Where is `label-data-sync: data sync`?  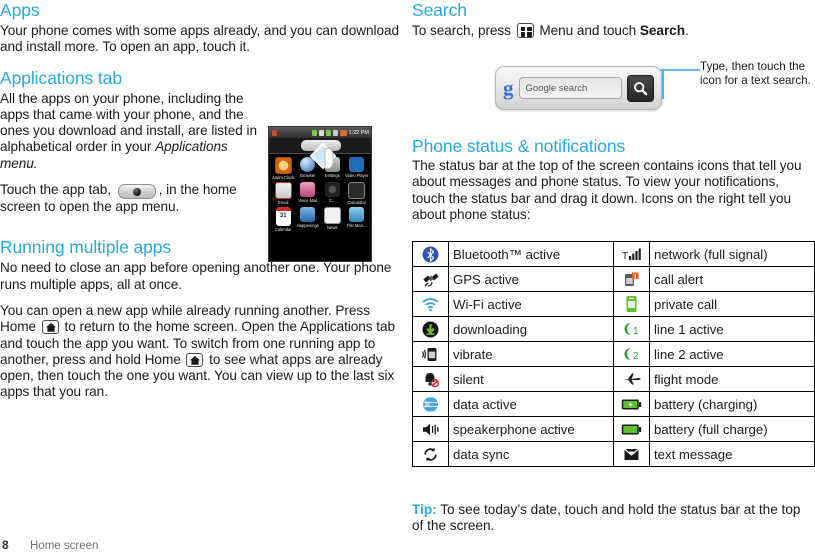
label-data-sync: data sync is located at coordinates (531, 454).